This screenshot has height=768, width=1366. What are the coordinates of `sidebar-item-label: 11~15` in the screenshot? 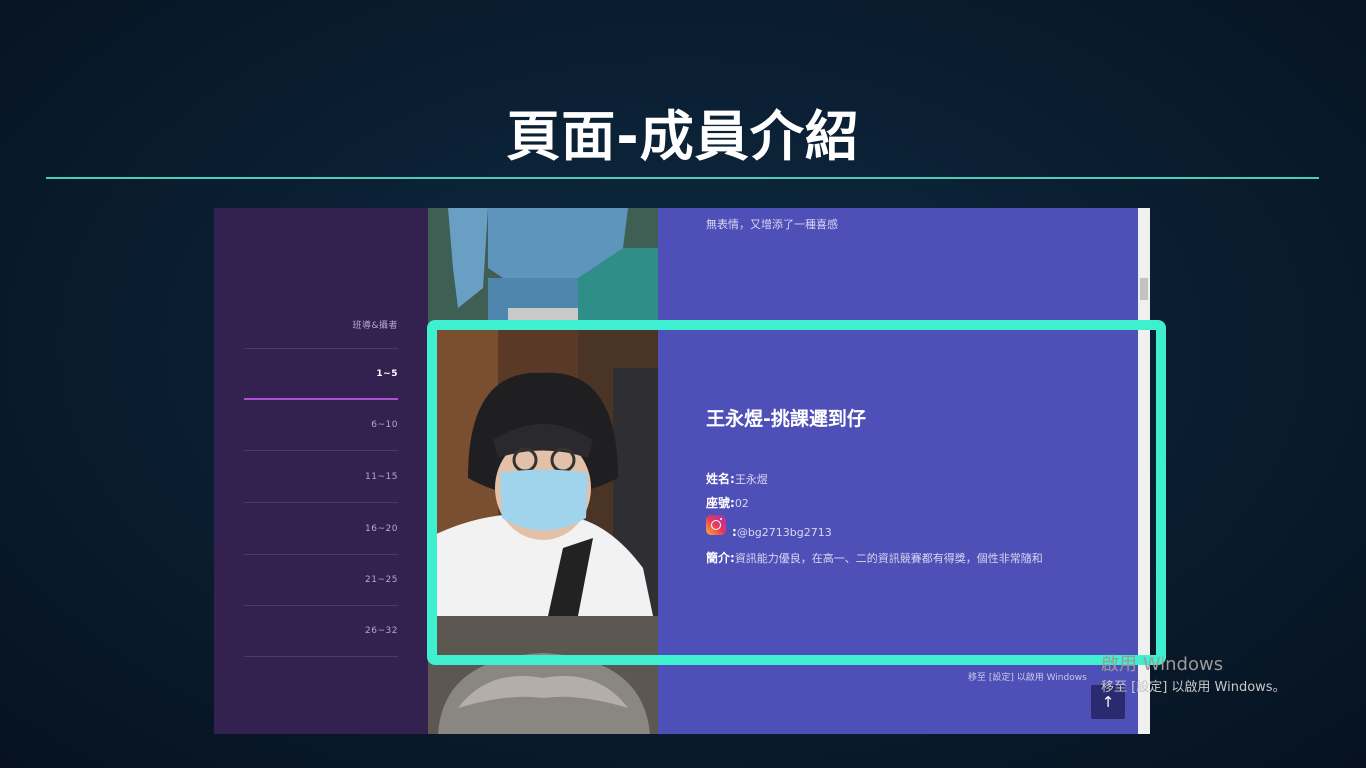 It's located at (381, 477).